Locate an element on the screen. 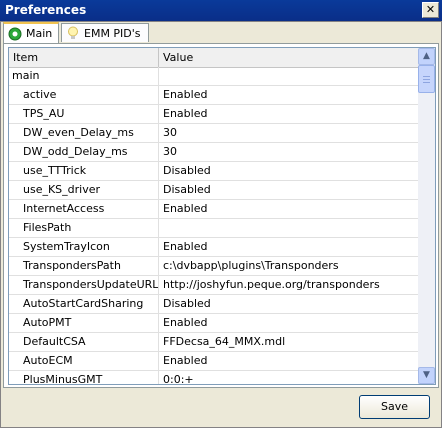 This screenshot has height=428, width=442. vertical-scrollbar: ▲ ▼ is located at coordinates (426, 216).